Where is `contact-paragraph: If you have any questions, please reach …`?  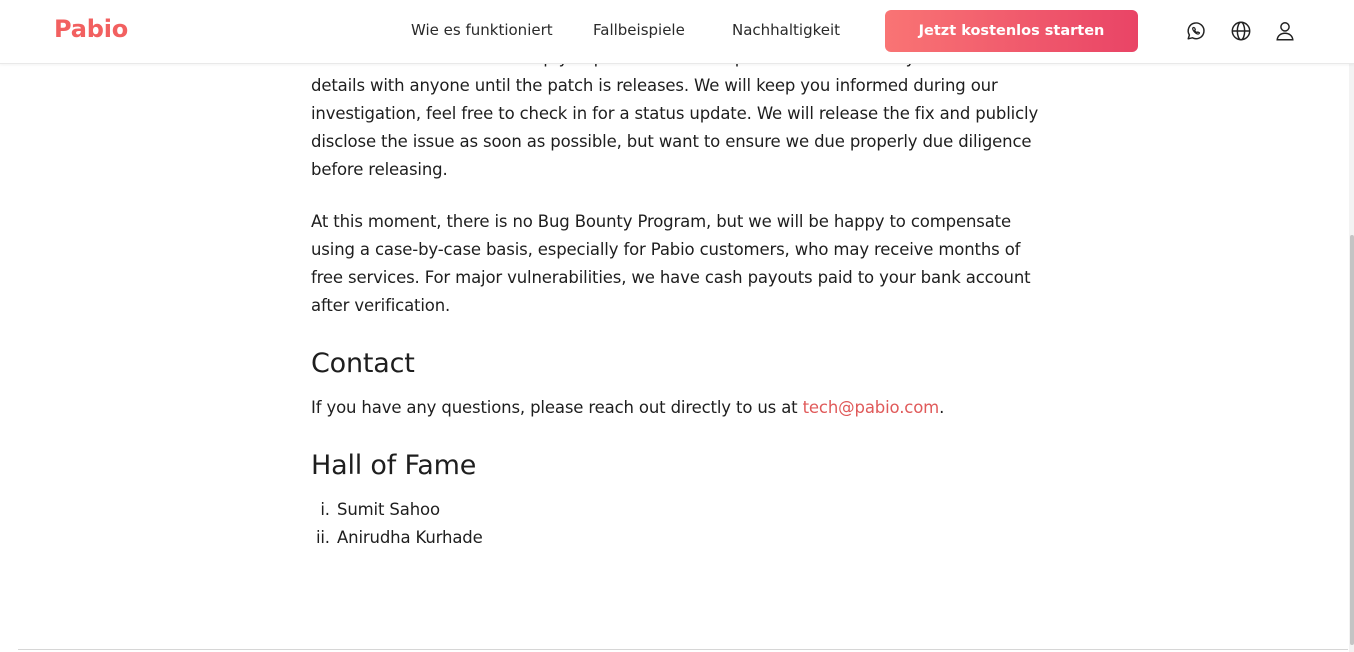 contact-paragraph: If you have any questions, please reach … is located at coordinates (679, 408).